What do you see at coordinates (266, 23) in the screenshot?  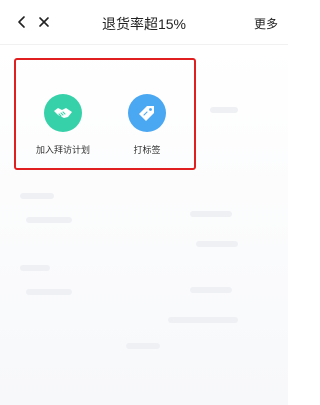 I see `more-button: 更多` at bounding box center [266, 23].